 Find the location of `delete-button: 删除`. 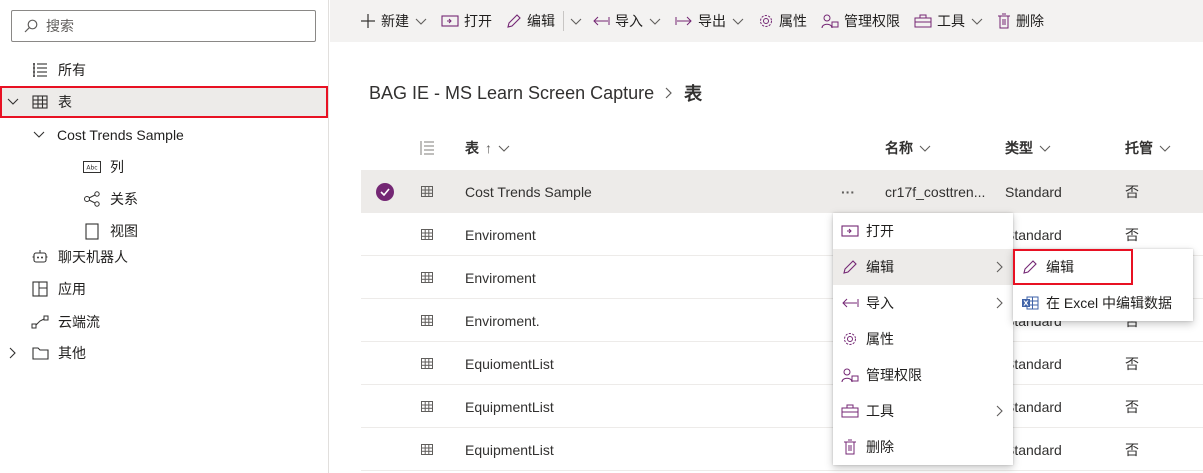

delete-button: 删除 is located at coordinates (1020, 21).